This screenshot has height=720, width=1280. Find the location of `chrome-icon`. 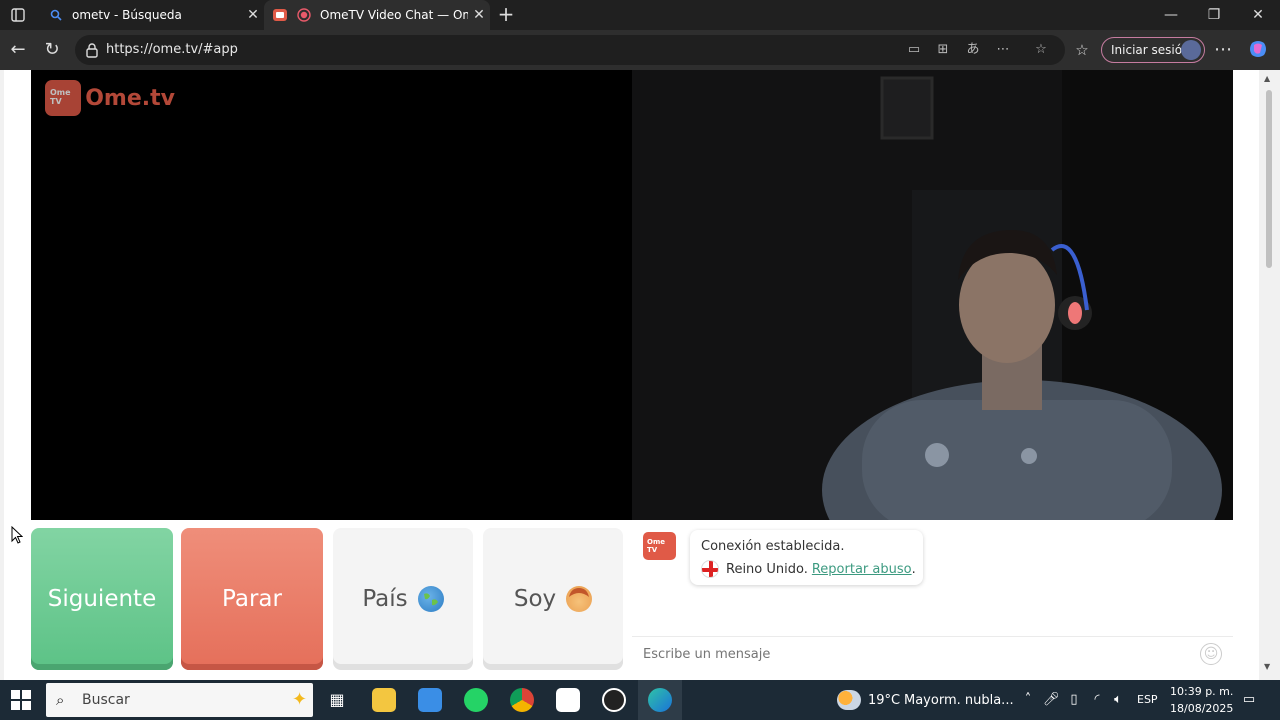

chrome-icon is located at coordinates (522, 700).